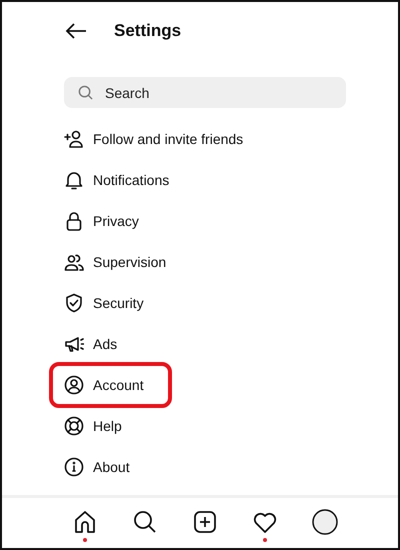  What do you see at coordinates (148, 31) in the screenshot?
I see `page-title: Settings` at bounding box center [148, 31].